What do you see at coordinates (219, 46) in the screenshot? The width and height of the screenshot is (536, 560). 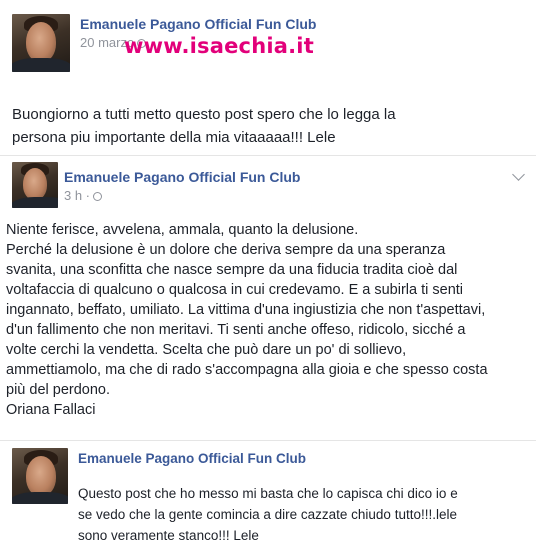 I see `watermark: www.isaechia.it` at bounding box center [219, 46].